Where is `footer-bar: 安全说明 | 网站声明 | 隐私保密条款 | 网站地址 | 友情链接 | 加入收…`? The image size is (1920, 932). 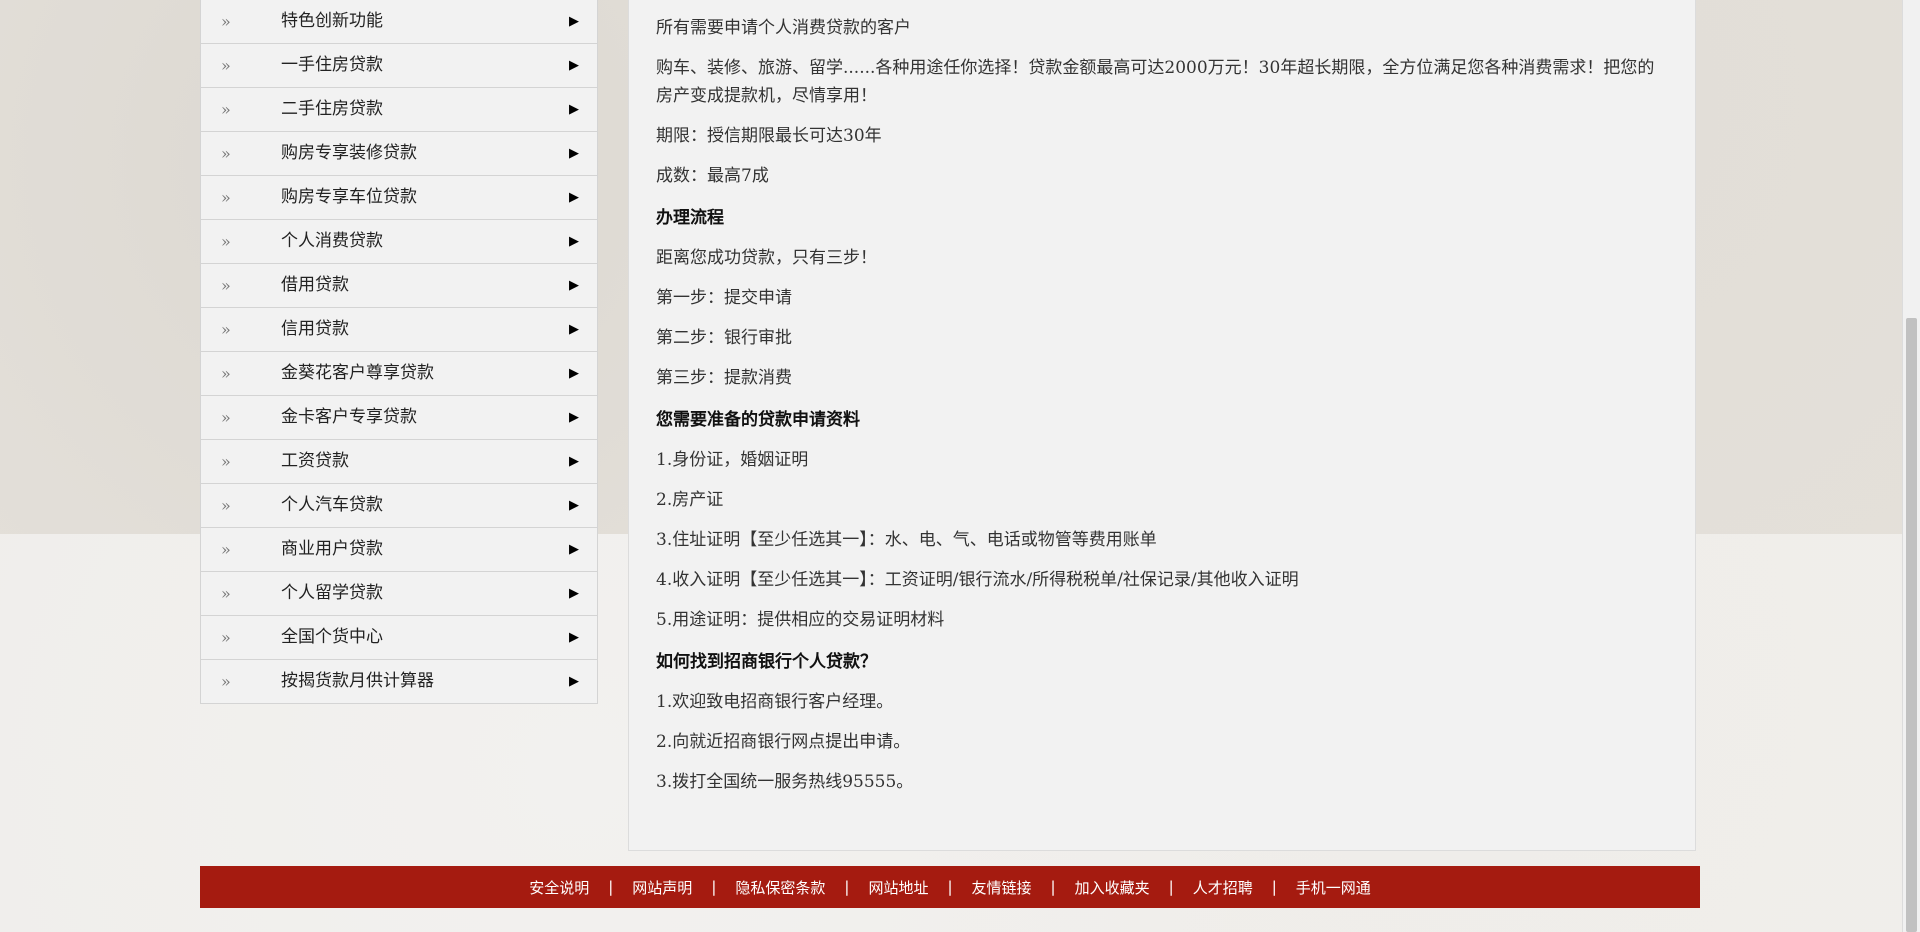 footer-bar: 安全说明 | 网站声明 | 隐私保密条款 | 网站地址 | 友情链接 | 加入收… is located at coordinates (950, 887).